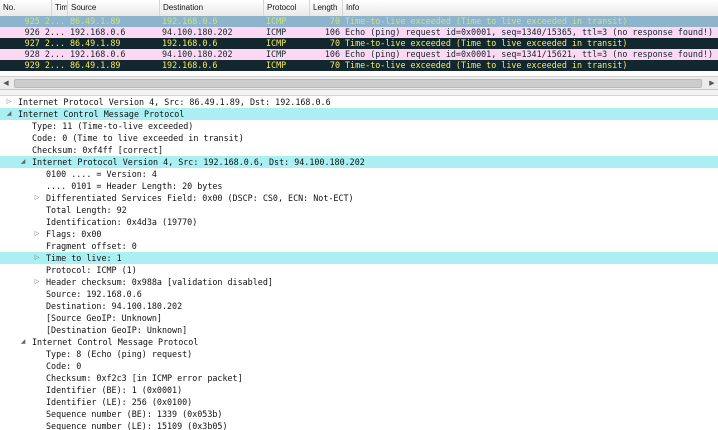  Describe the element at coordinates (359, 306) in the screenshot. I see `tree-item: Destination: 94.100.180.202` at that location.